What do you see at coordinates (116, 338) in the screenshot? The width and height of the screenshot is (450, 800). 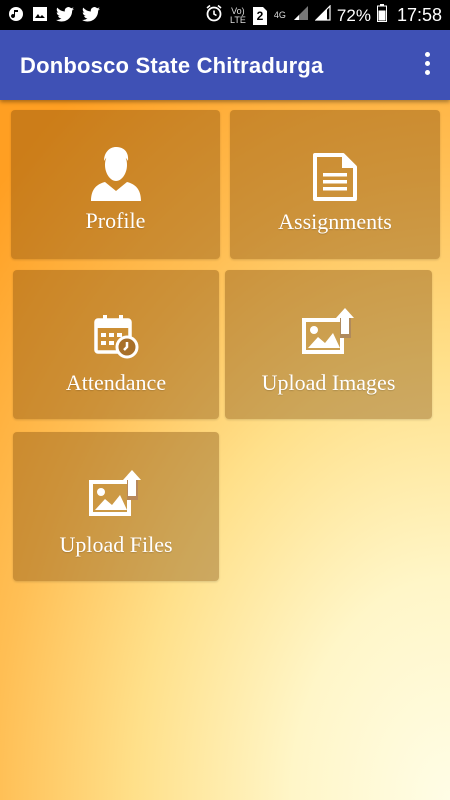 I see `calendar-clock-icon` at bounding box center [116, 338].